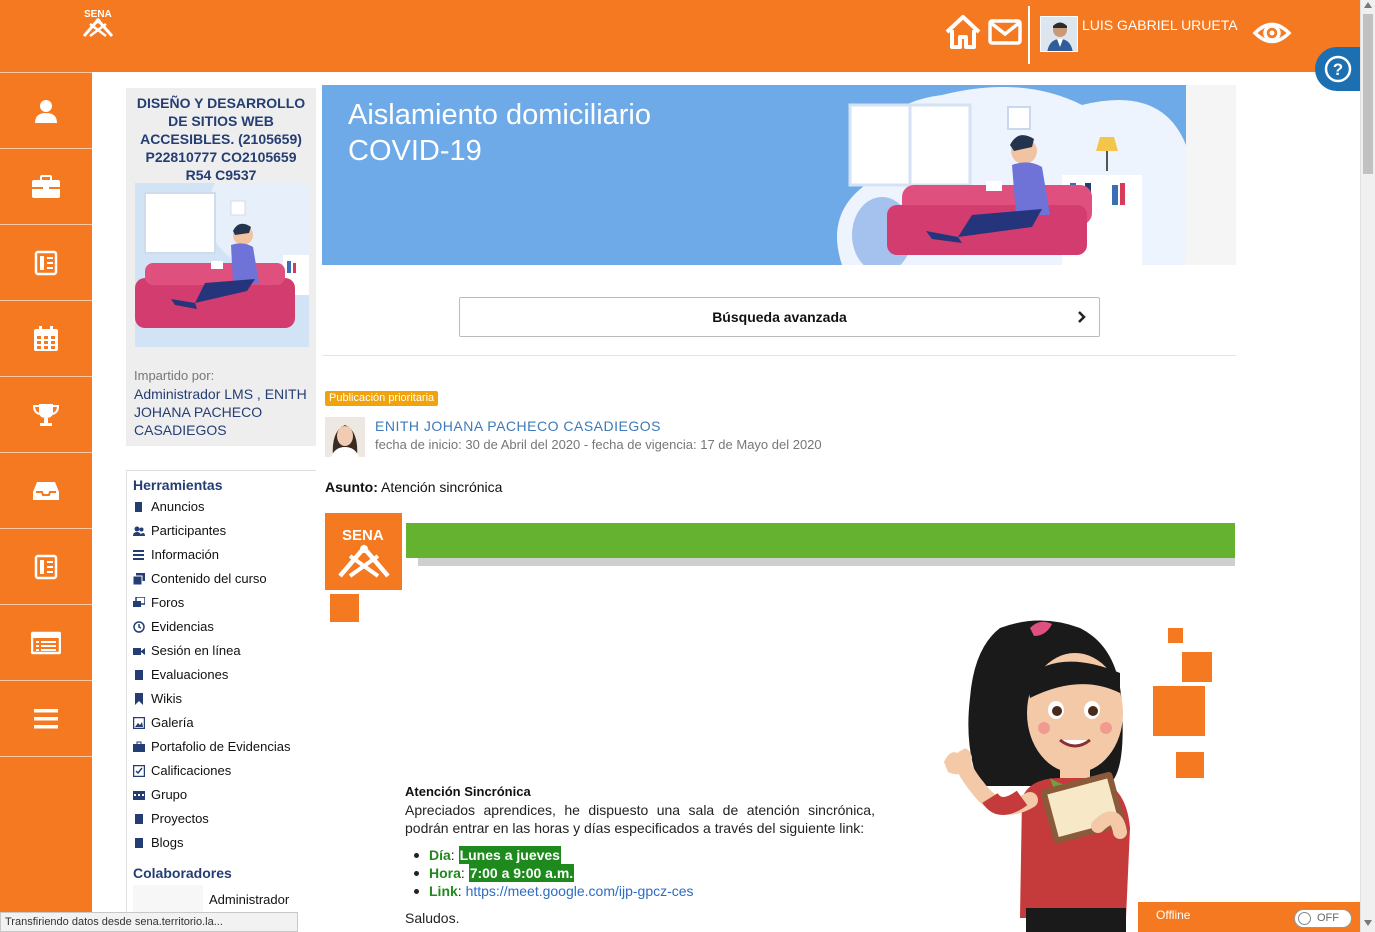  What do you see at coordinates (139, 578) in the screenshot?
I see `content-icon` at bounding box center [139, 578].